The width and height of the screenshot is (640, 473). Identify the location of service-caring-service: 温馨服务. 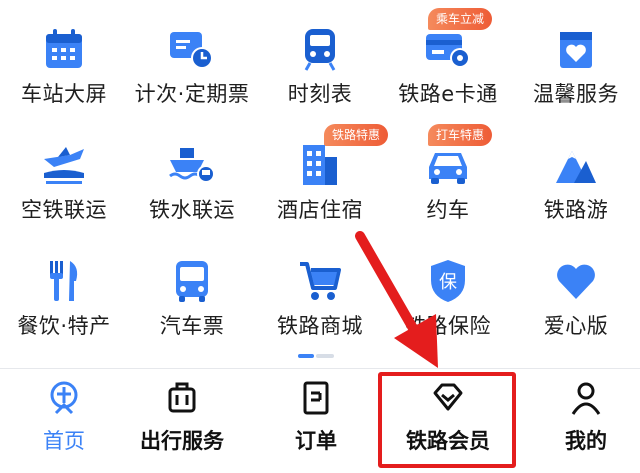
(576, 56).